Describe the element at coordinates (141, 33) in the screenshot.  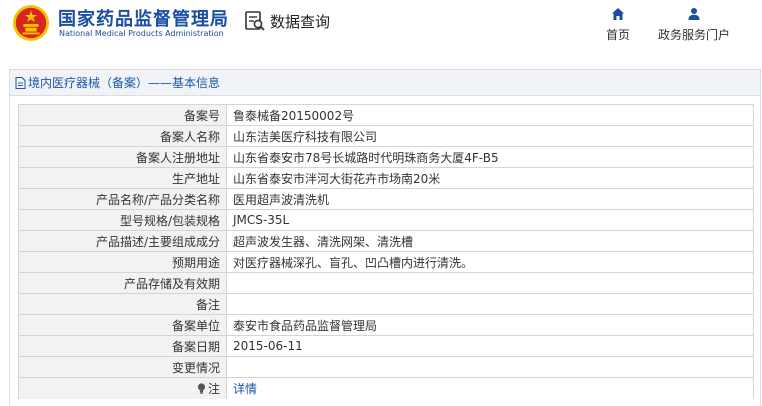
I see `site-subtitle: National Medical Products Administration` at that location.